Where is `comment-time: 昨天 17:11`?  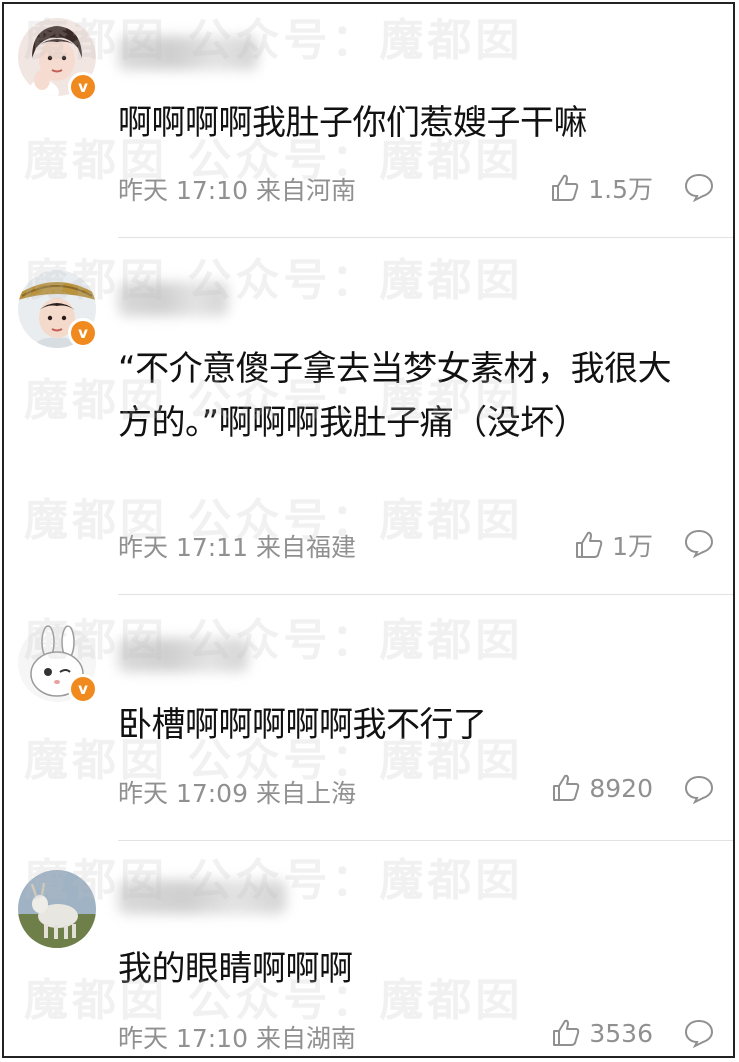 comment-time: 昨天 17:11 is located at coordinates (183, 547).